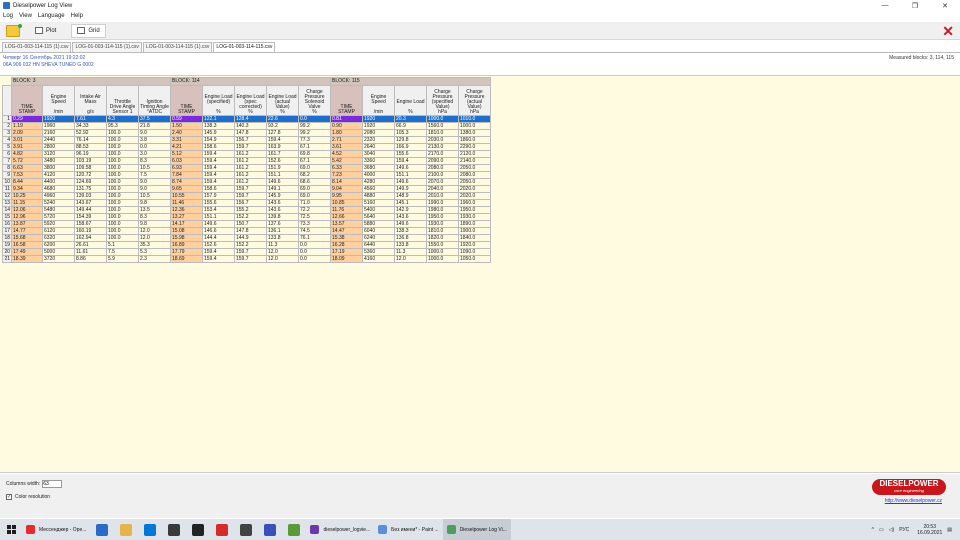 The image size is (960, 540). Describe the element at coordinates (410, 133) in the screenshot. I see `table-cell: 105.3` at that location.